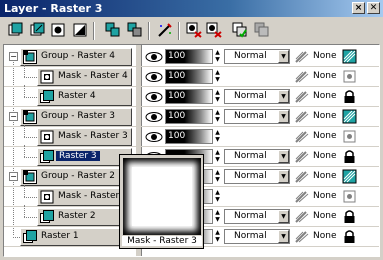 This screenshot has height=260, width=383. What do you see at coordinates (113, 30) in the screenshot?
I see `new-group-layer-icon` at bounding box center [113, 30].